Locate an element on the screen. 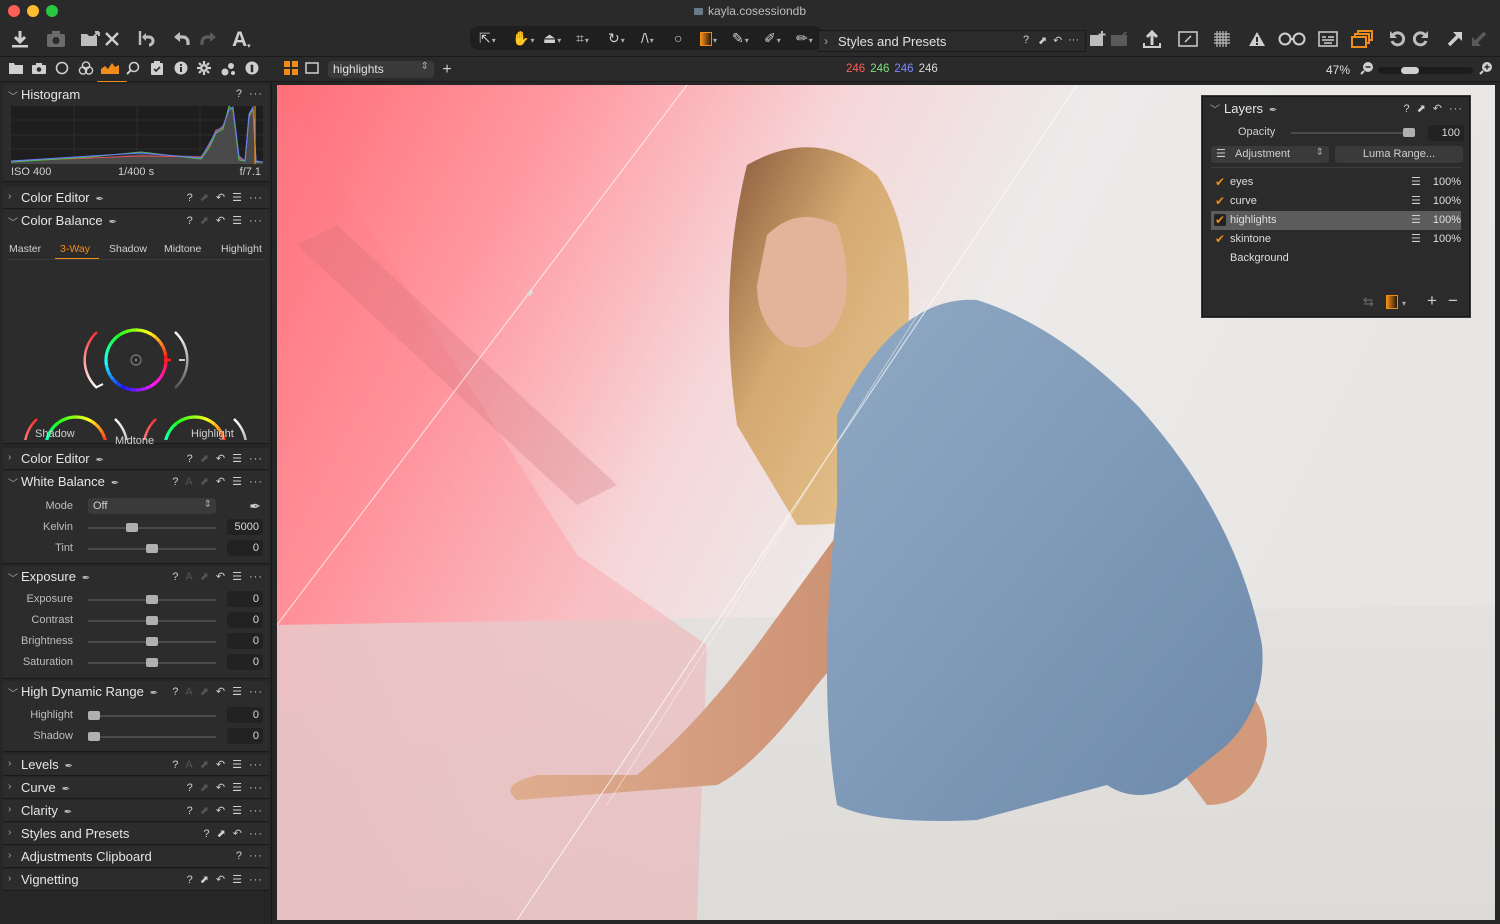 The height and width of the screenshot is (924, 1500). single-view-icon is located at coordinates (312, 70).